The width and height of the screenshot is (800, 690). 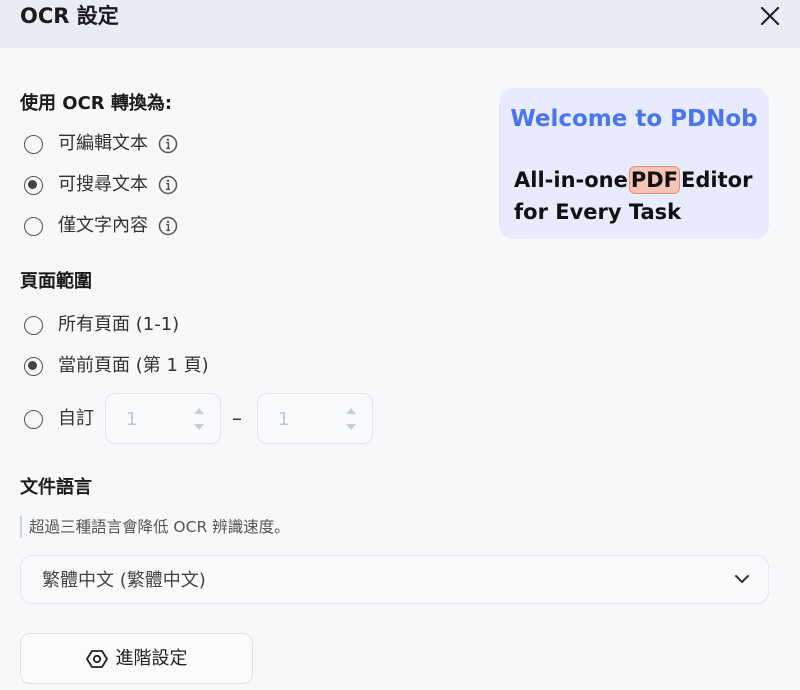 What do you see at coordinates (598, 212) in the screenshot?
I see `banner-line-2: for Every Task` at bounding box center [598, 212].